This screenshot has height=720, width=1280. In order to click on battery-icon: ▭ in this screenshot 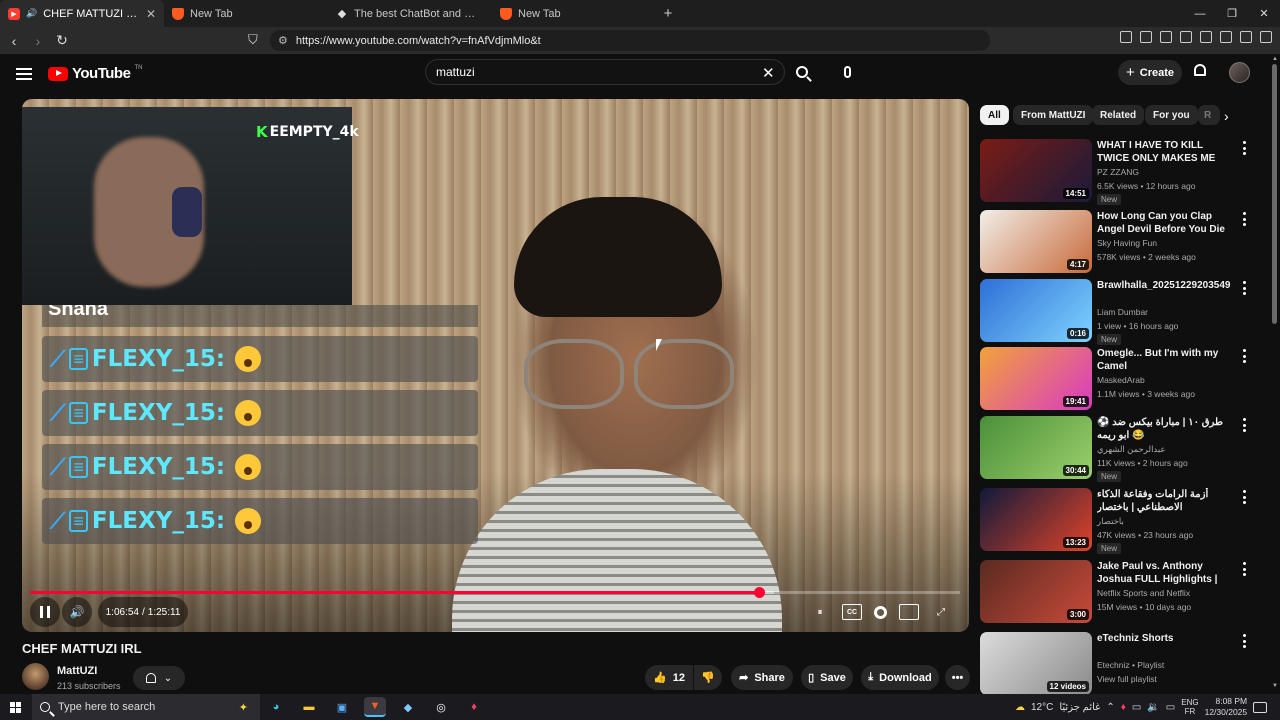, I will do `click(1170, 707)`.